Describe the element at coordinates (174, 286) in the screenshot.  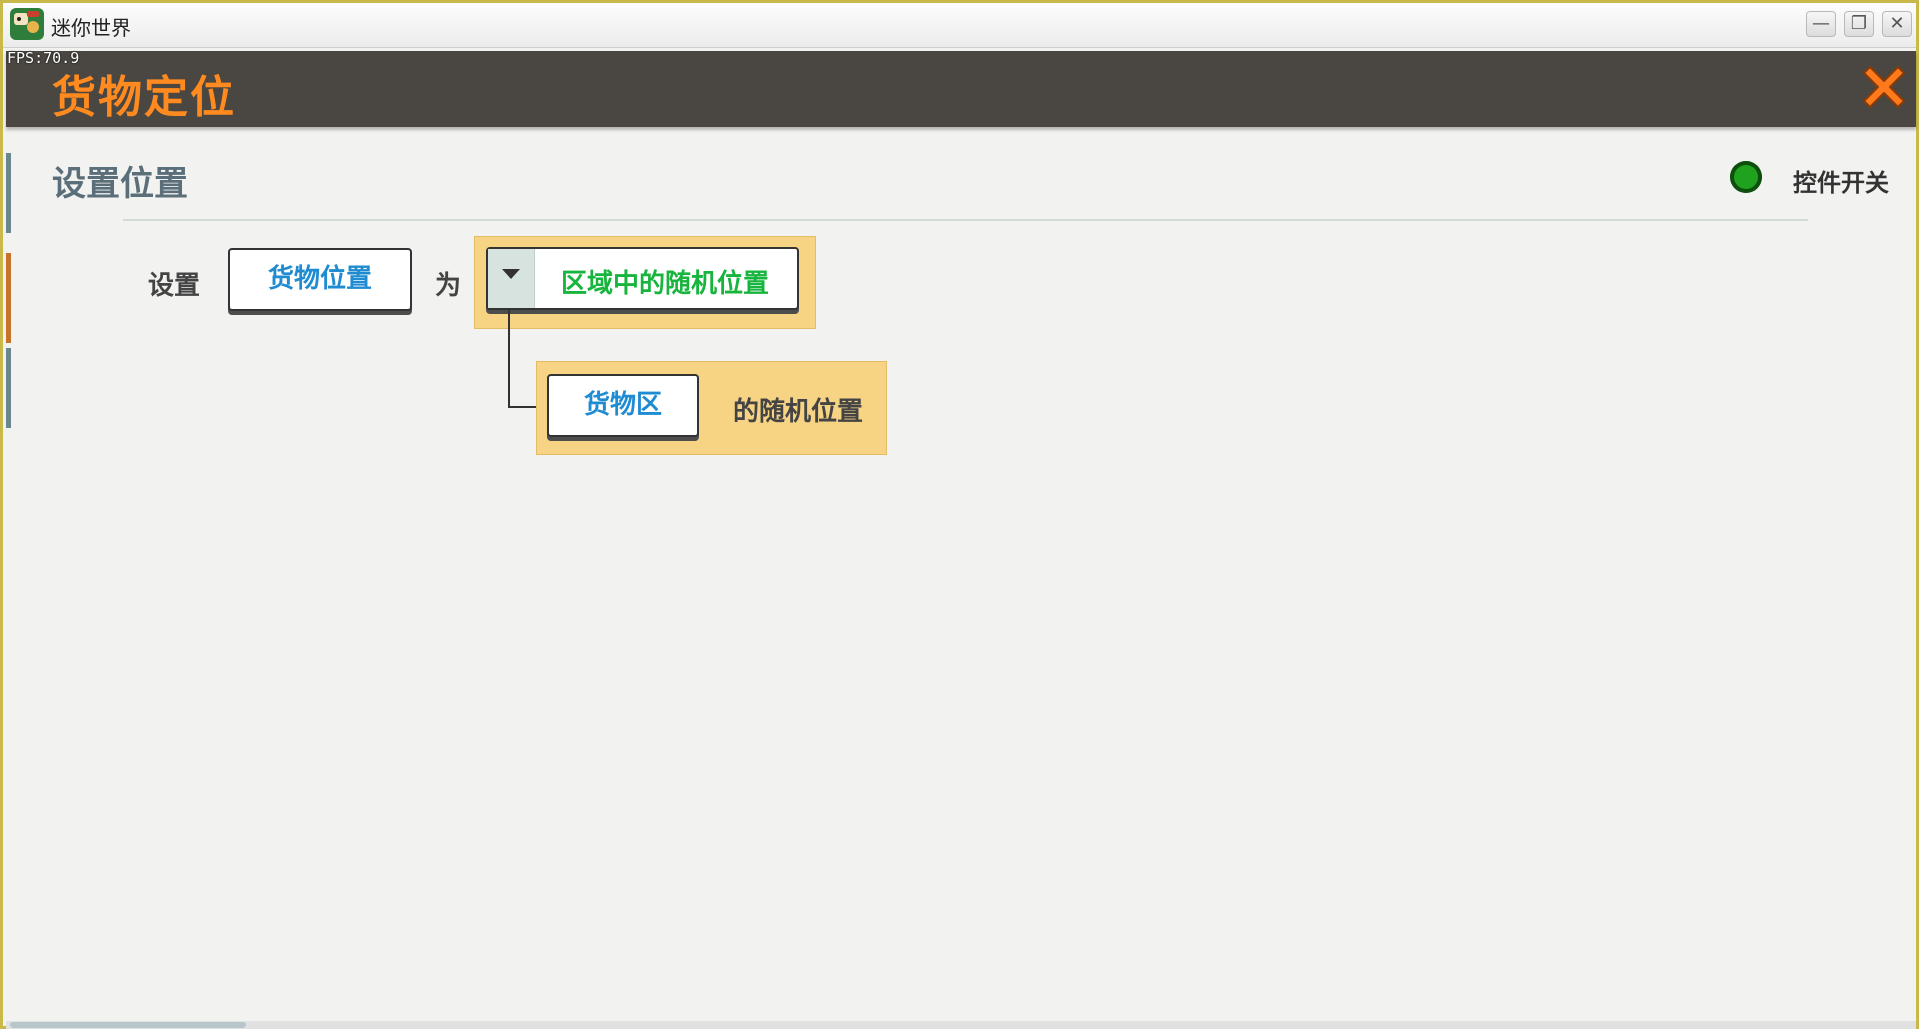
I see `rule-prefix: 设置` at that location.